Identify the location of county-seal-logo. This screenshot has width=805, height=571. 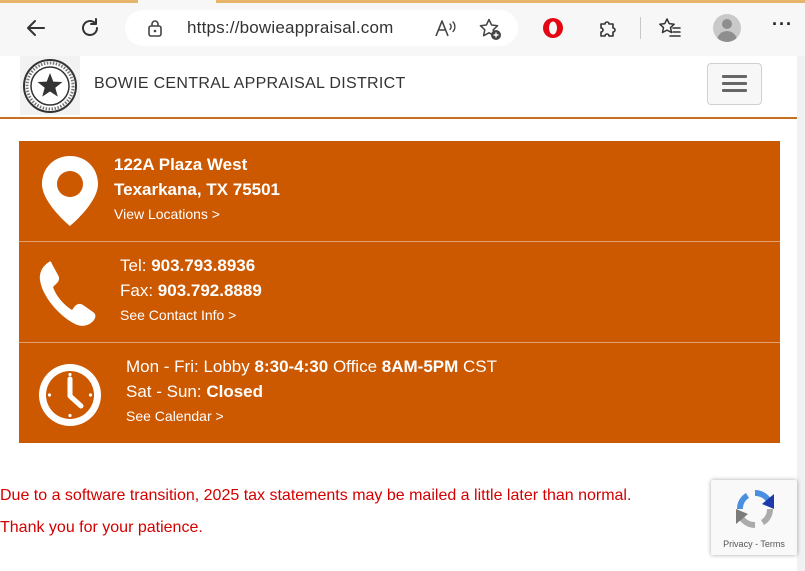
(50, 85).